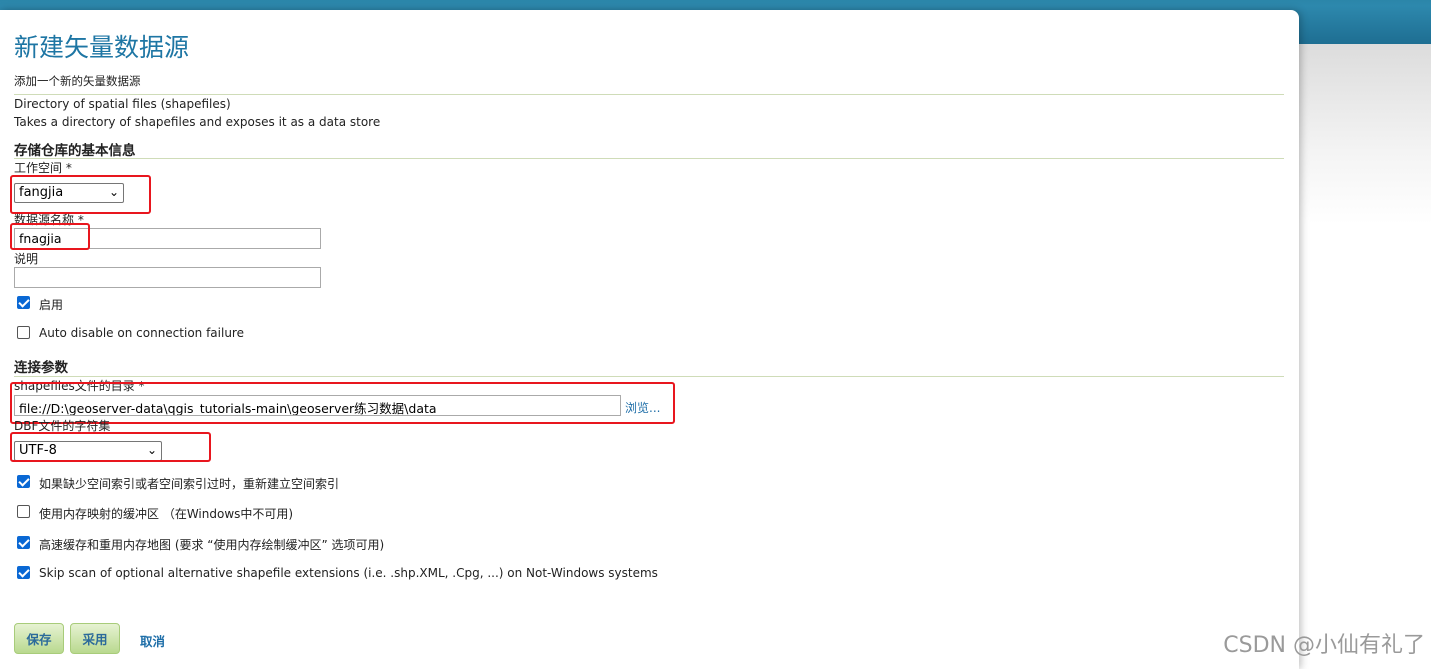 This screenshot has width=1431, height=669. Describe the element at coordinates (77, 81) in the screenshot. I see `page-subtitle: 添加一个新的矢量数据源` at that location.